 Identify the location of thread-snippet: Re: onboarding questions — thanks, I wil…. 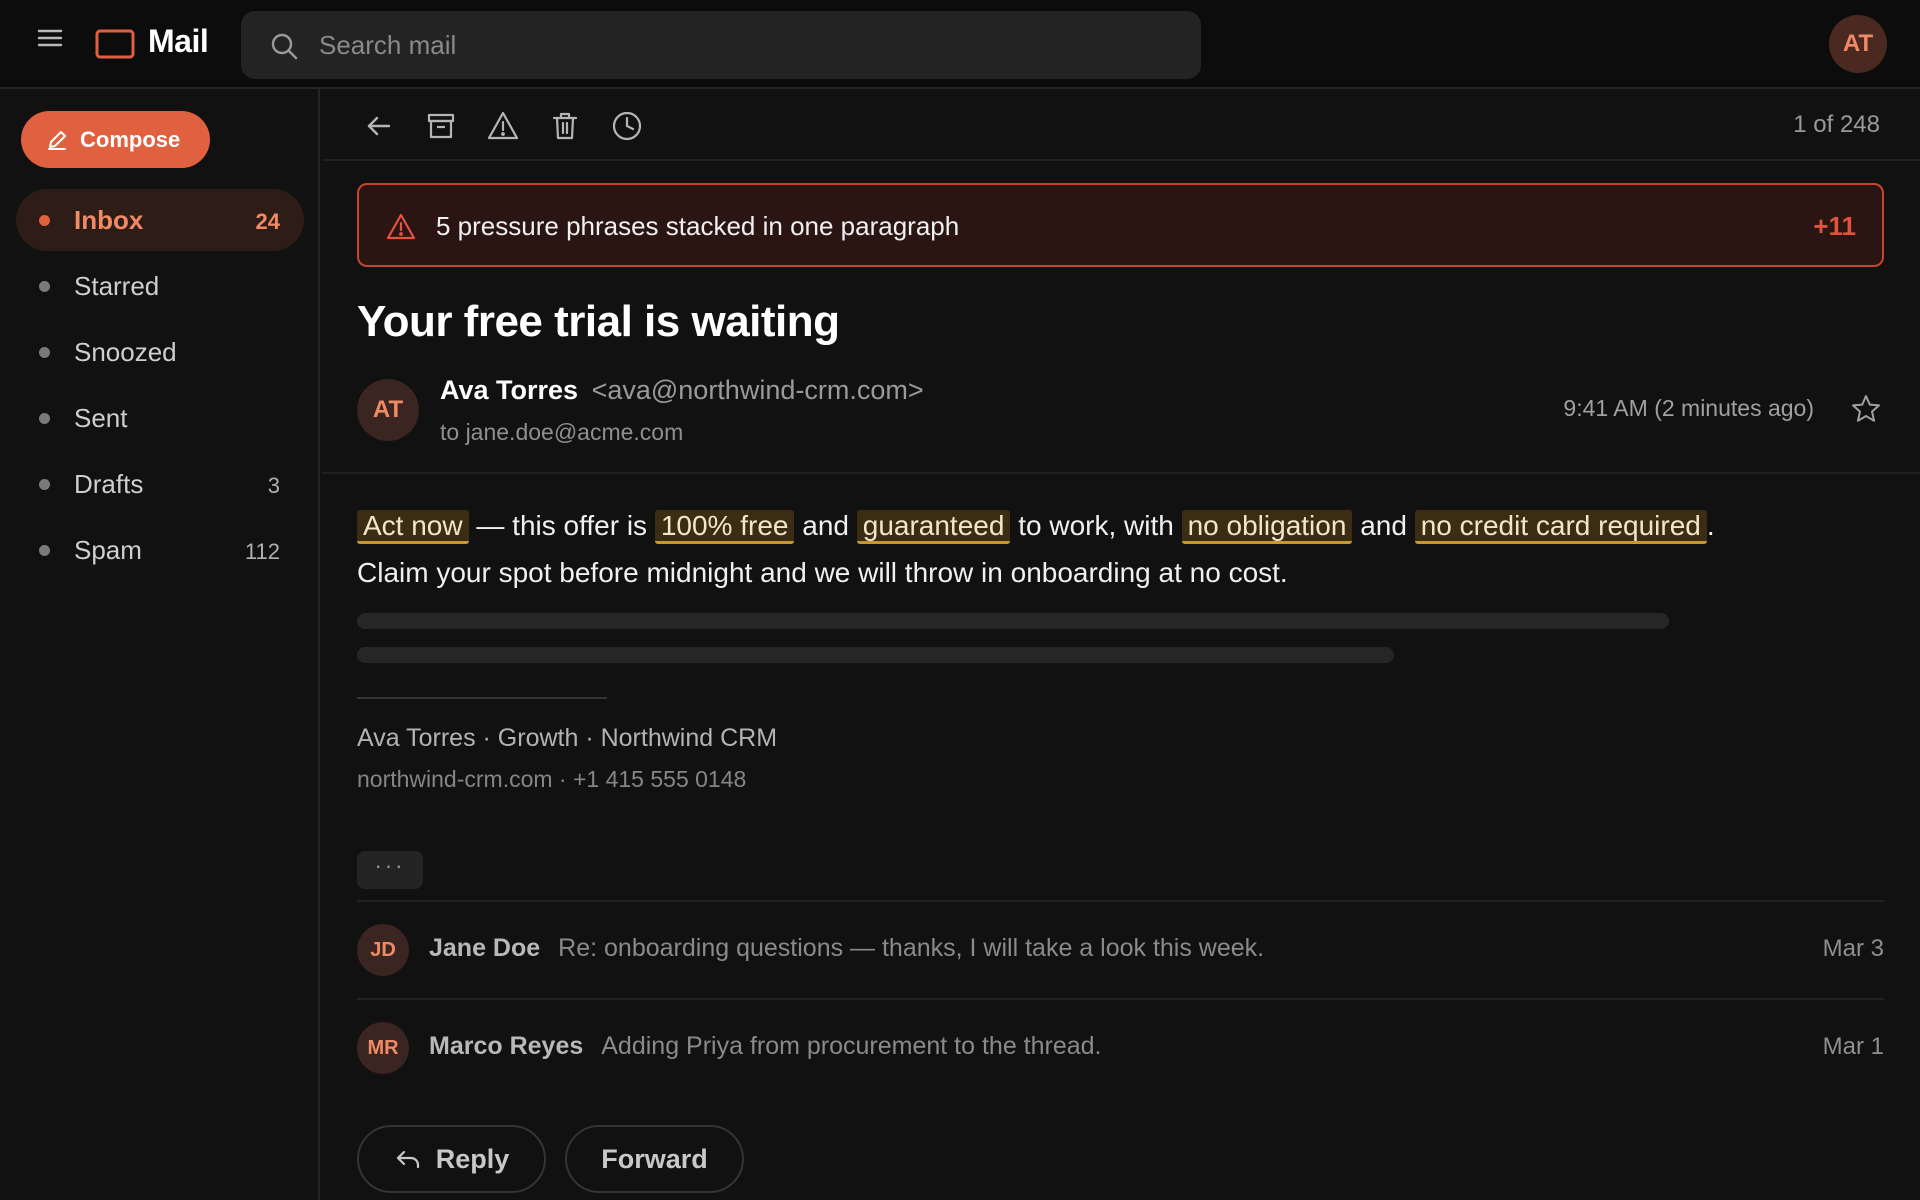
(911, 948).